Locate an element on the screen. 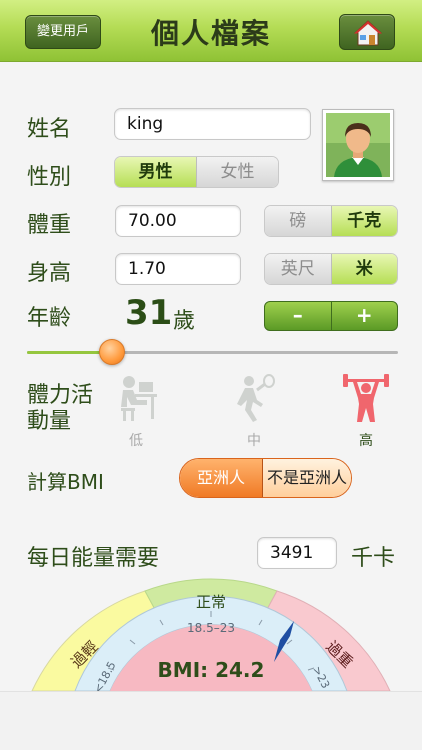 Image resolution: width=422 pixels, height=750 pixels. activity-medium-caption: 中 is located at coordinates (254, 441).